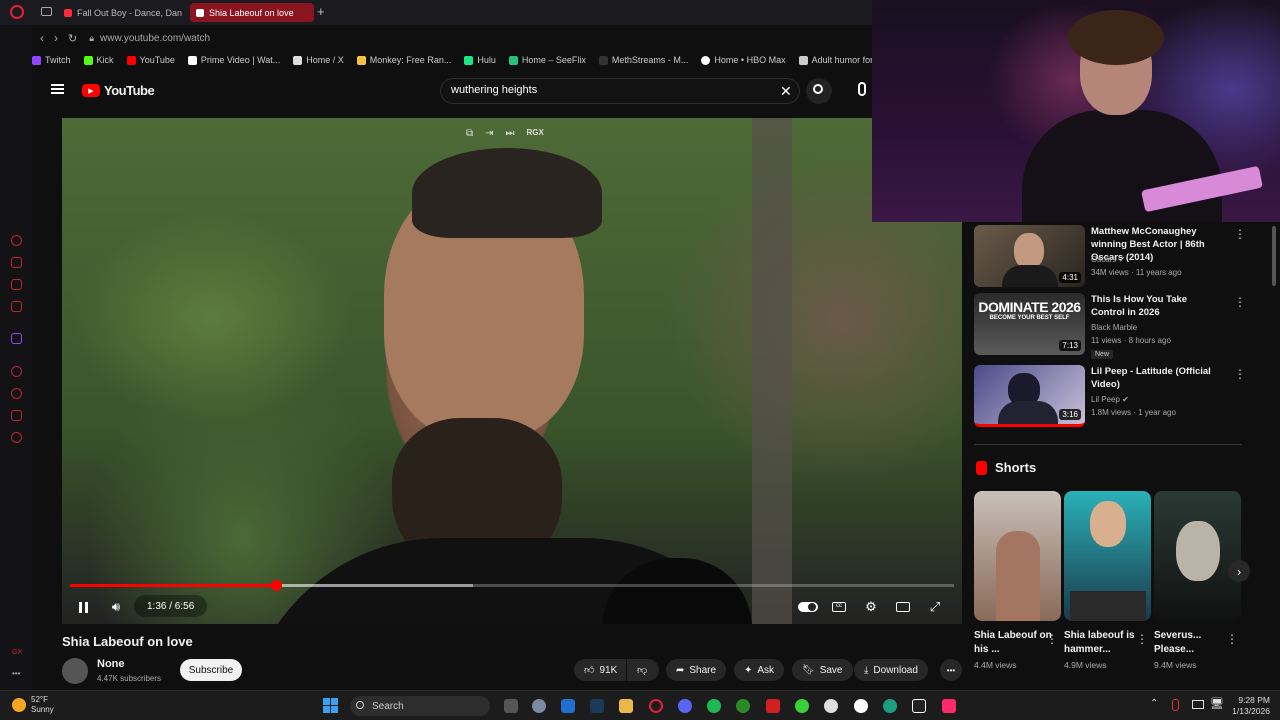 This screenshot has width=1280, height=720. I want to click on recommendation-thumbnail: 4:31, so click(1029, 256).